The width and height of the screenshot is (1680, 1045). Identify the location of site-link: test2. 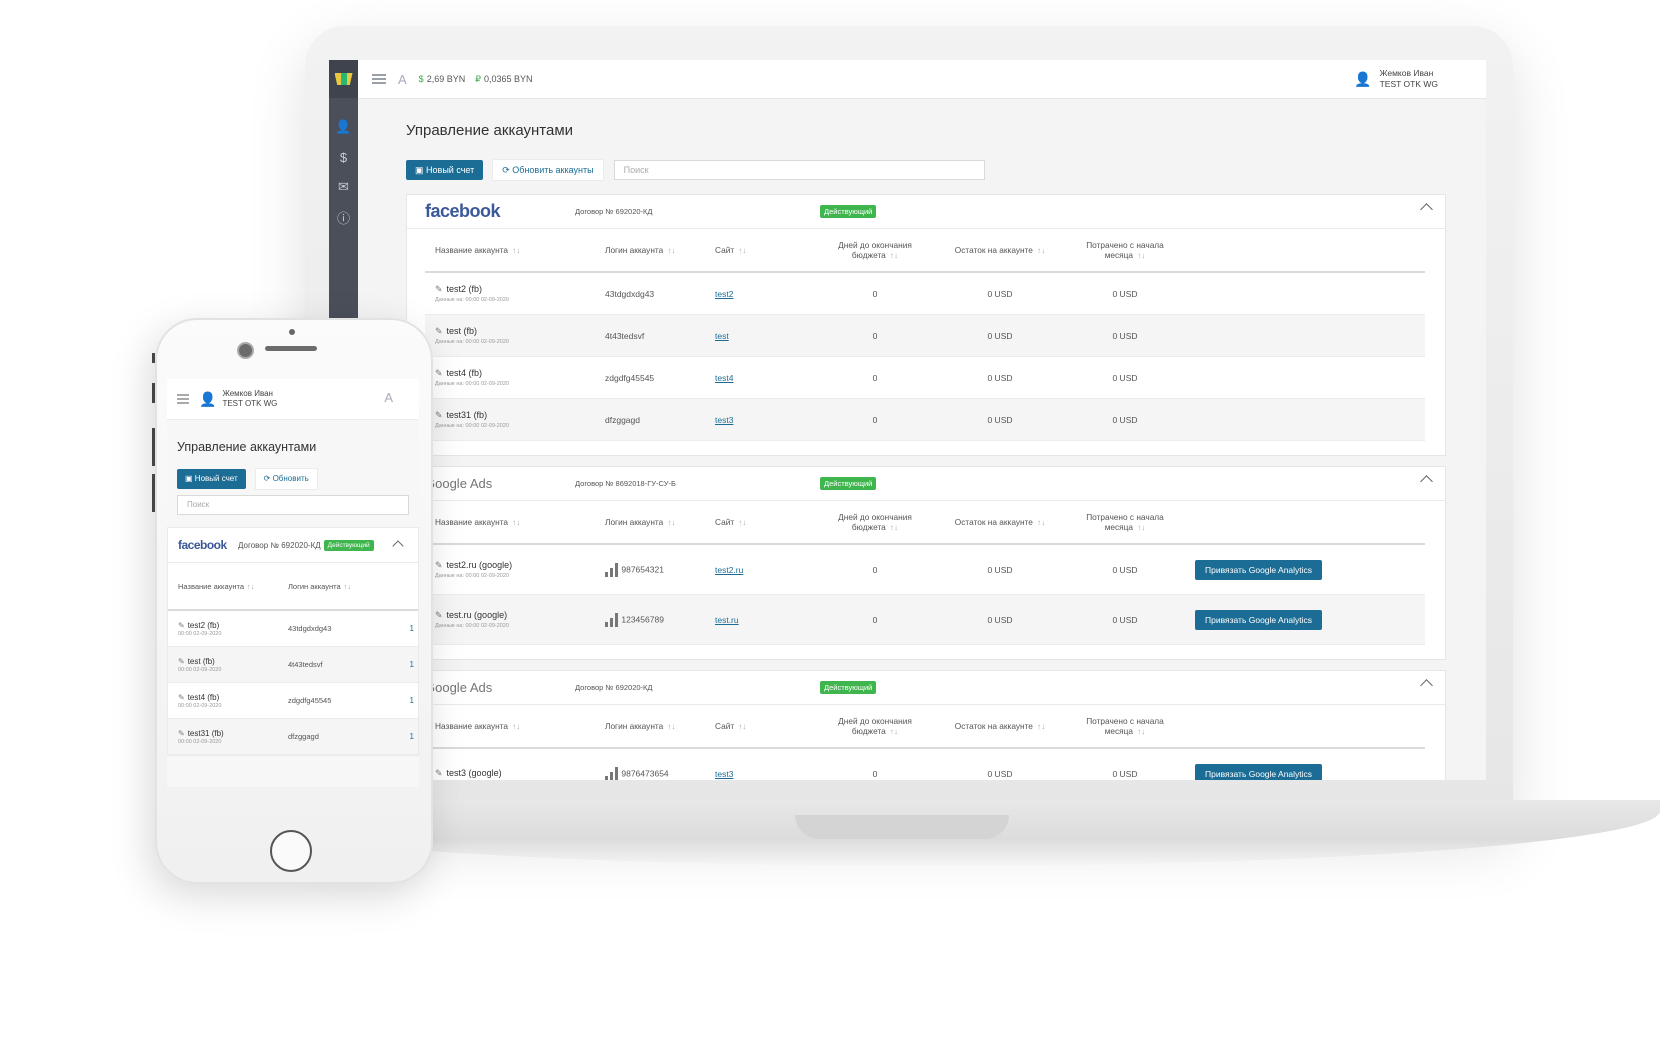
(724, 294).